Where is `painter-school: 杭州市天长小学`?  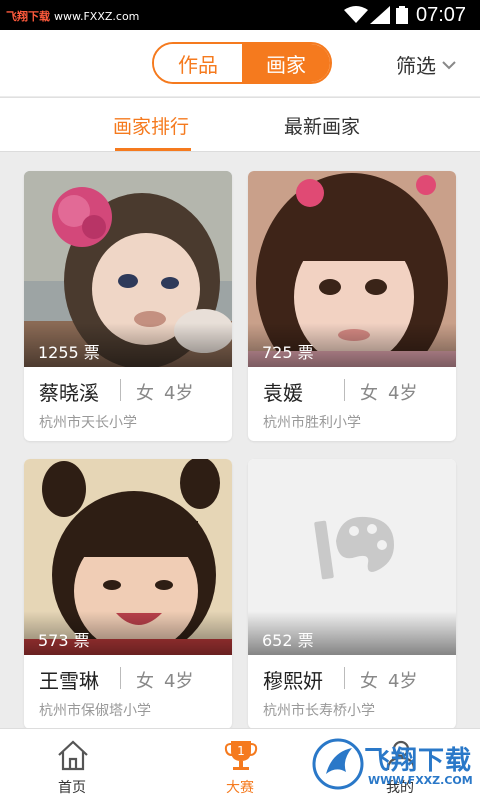
painter-school: 杭州市天长小学 is located at coordinates (88, 423).